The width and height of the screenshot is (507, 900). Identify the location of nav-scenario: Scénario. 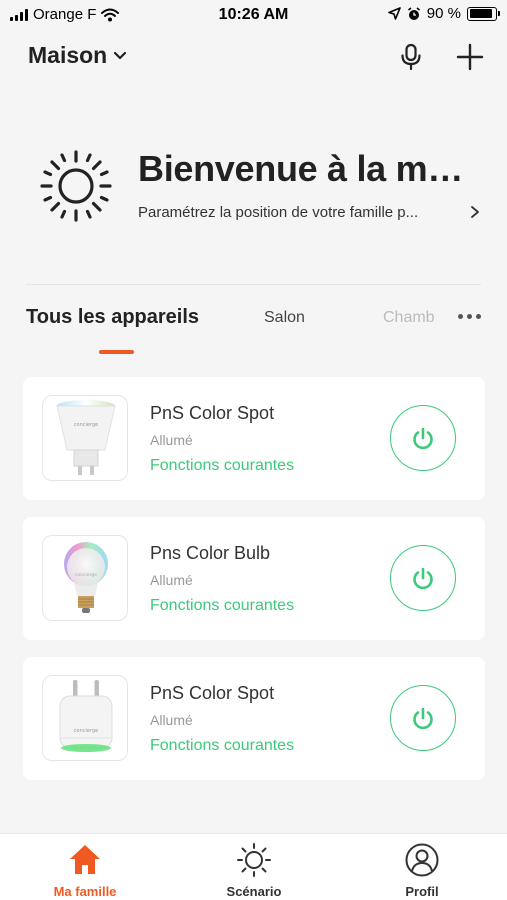
(254, 867).